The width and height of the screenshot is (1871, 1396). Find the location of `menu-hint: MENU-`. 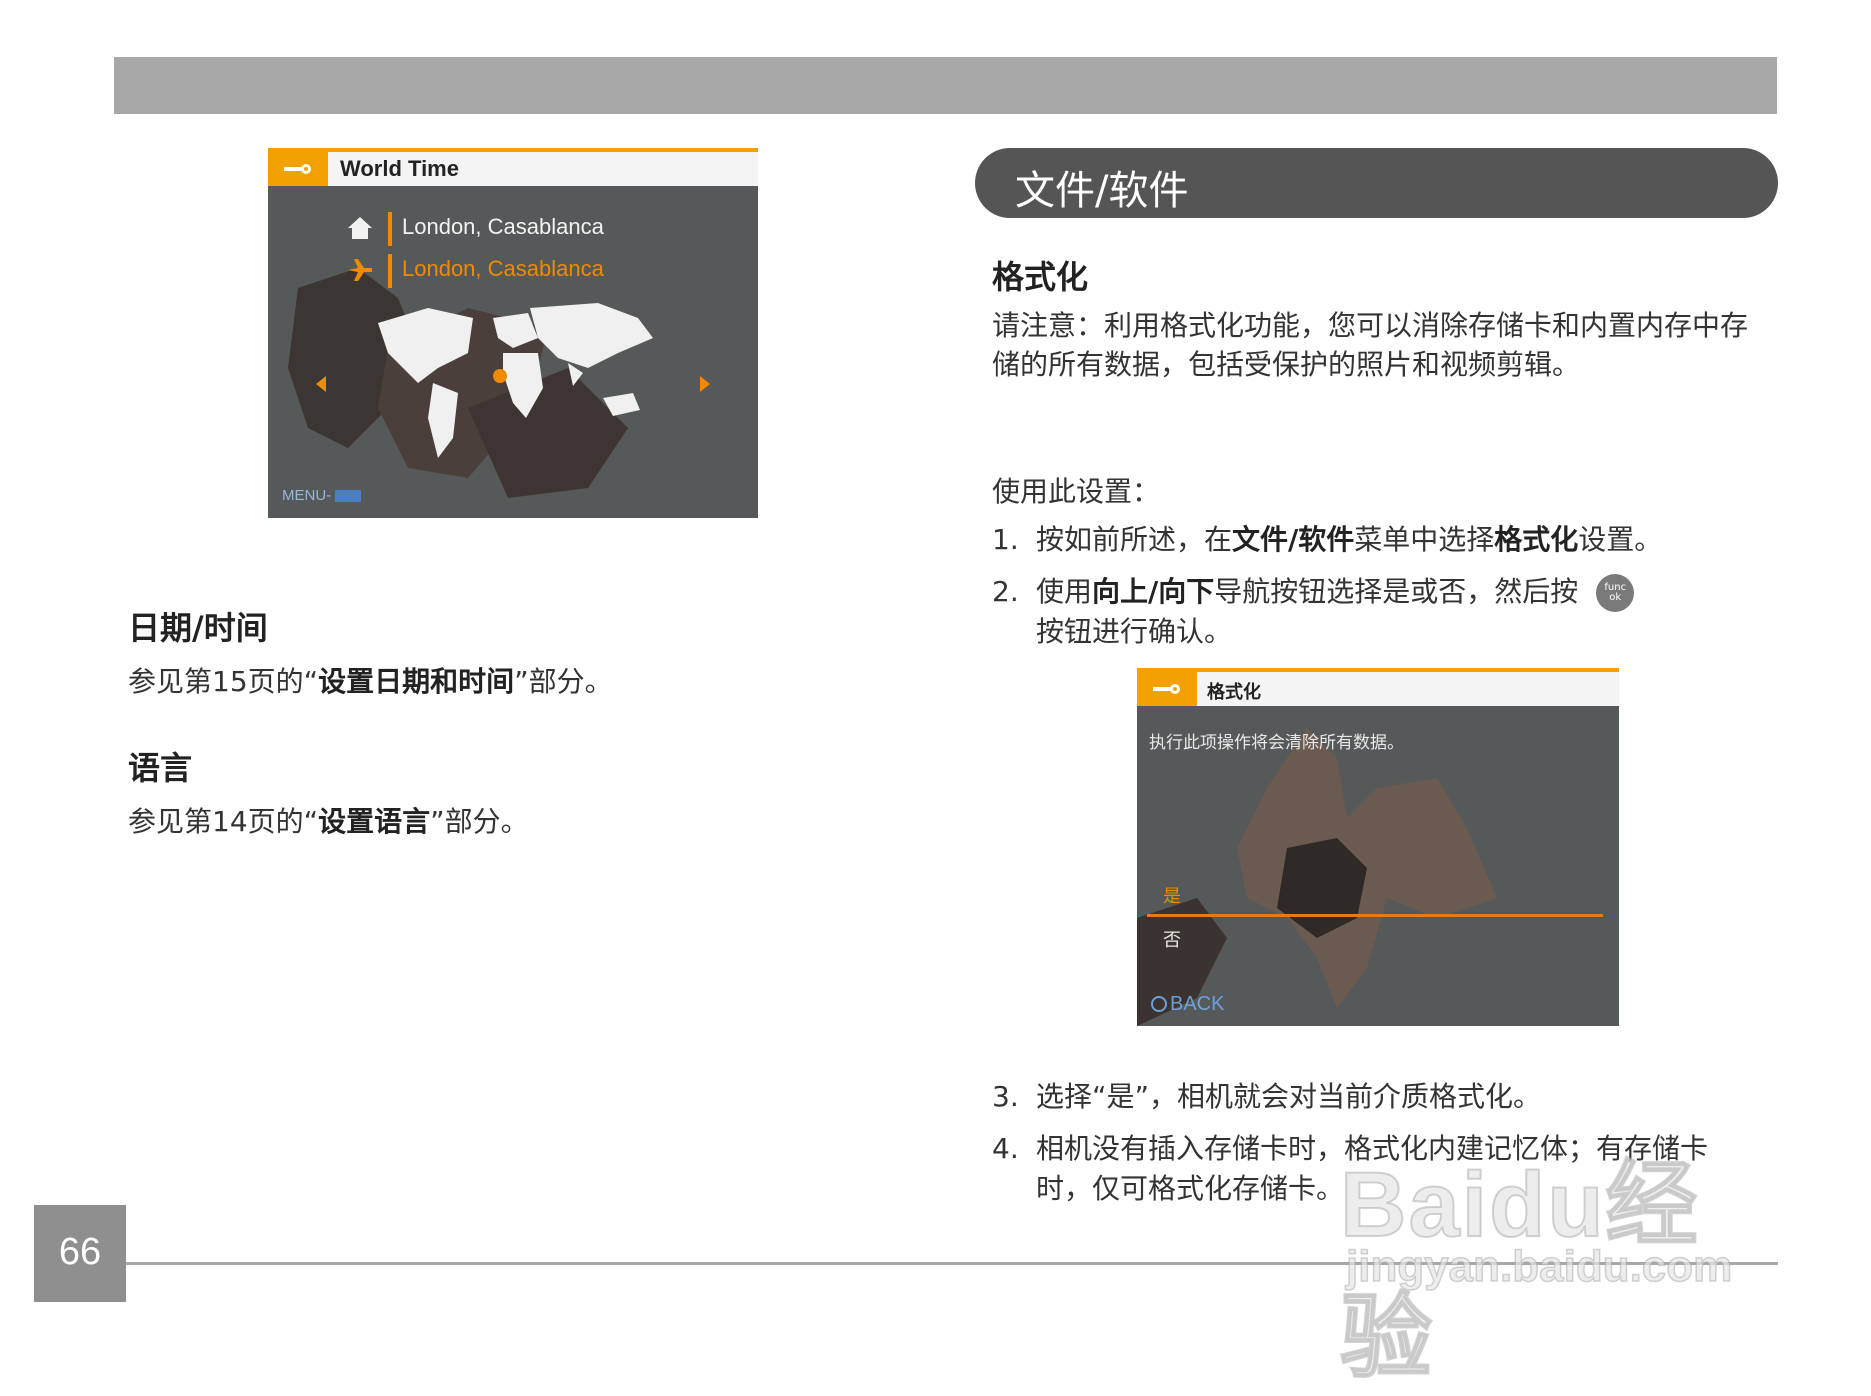

menu-hint: MENU- is located at coordinates (322, 495).